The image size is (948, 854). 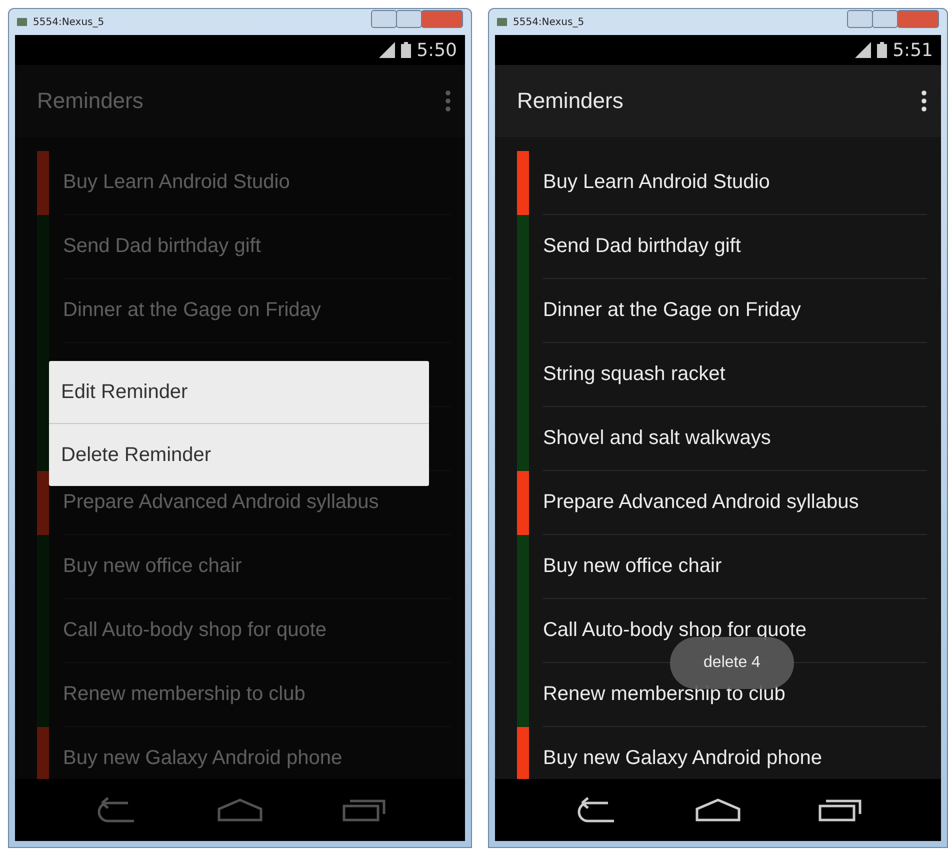 What do you see at coordinates (682, 758) in the screenshot?
I see `reminder-item: Buy new Galaxy Android phone` at bounding box center [682, 758].